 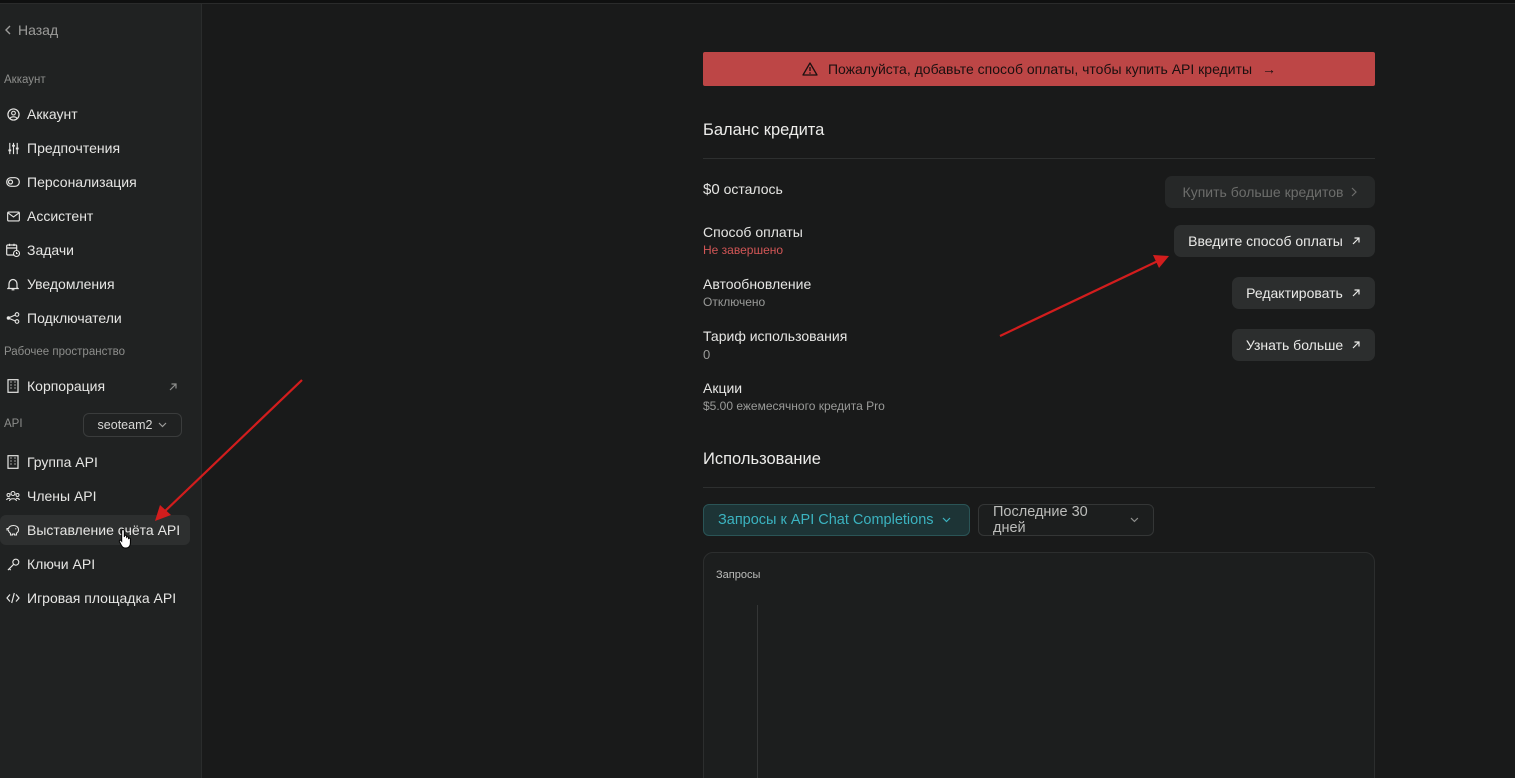 What do you see at coordinates (13, 114) in the screenshot?
I see `user-circle-icon` at bounding box center [13, 114].